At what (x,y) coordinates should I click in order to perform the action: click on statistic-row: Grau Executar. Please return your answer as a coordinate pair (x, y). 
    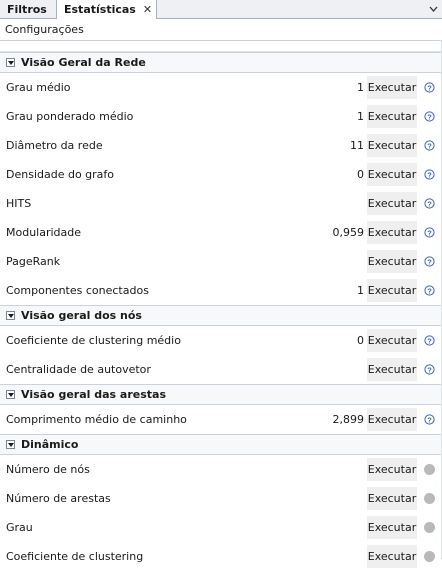
    Looking at the image, I should click on (221, 527).